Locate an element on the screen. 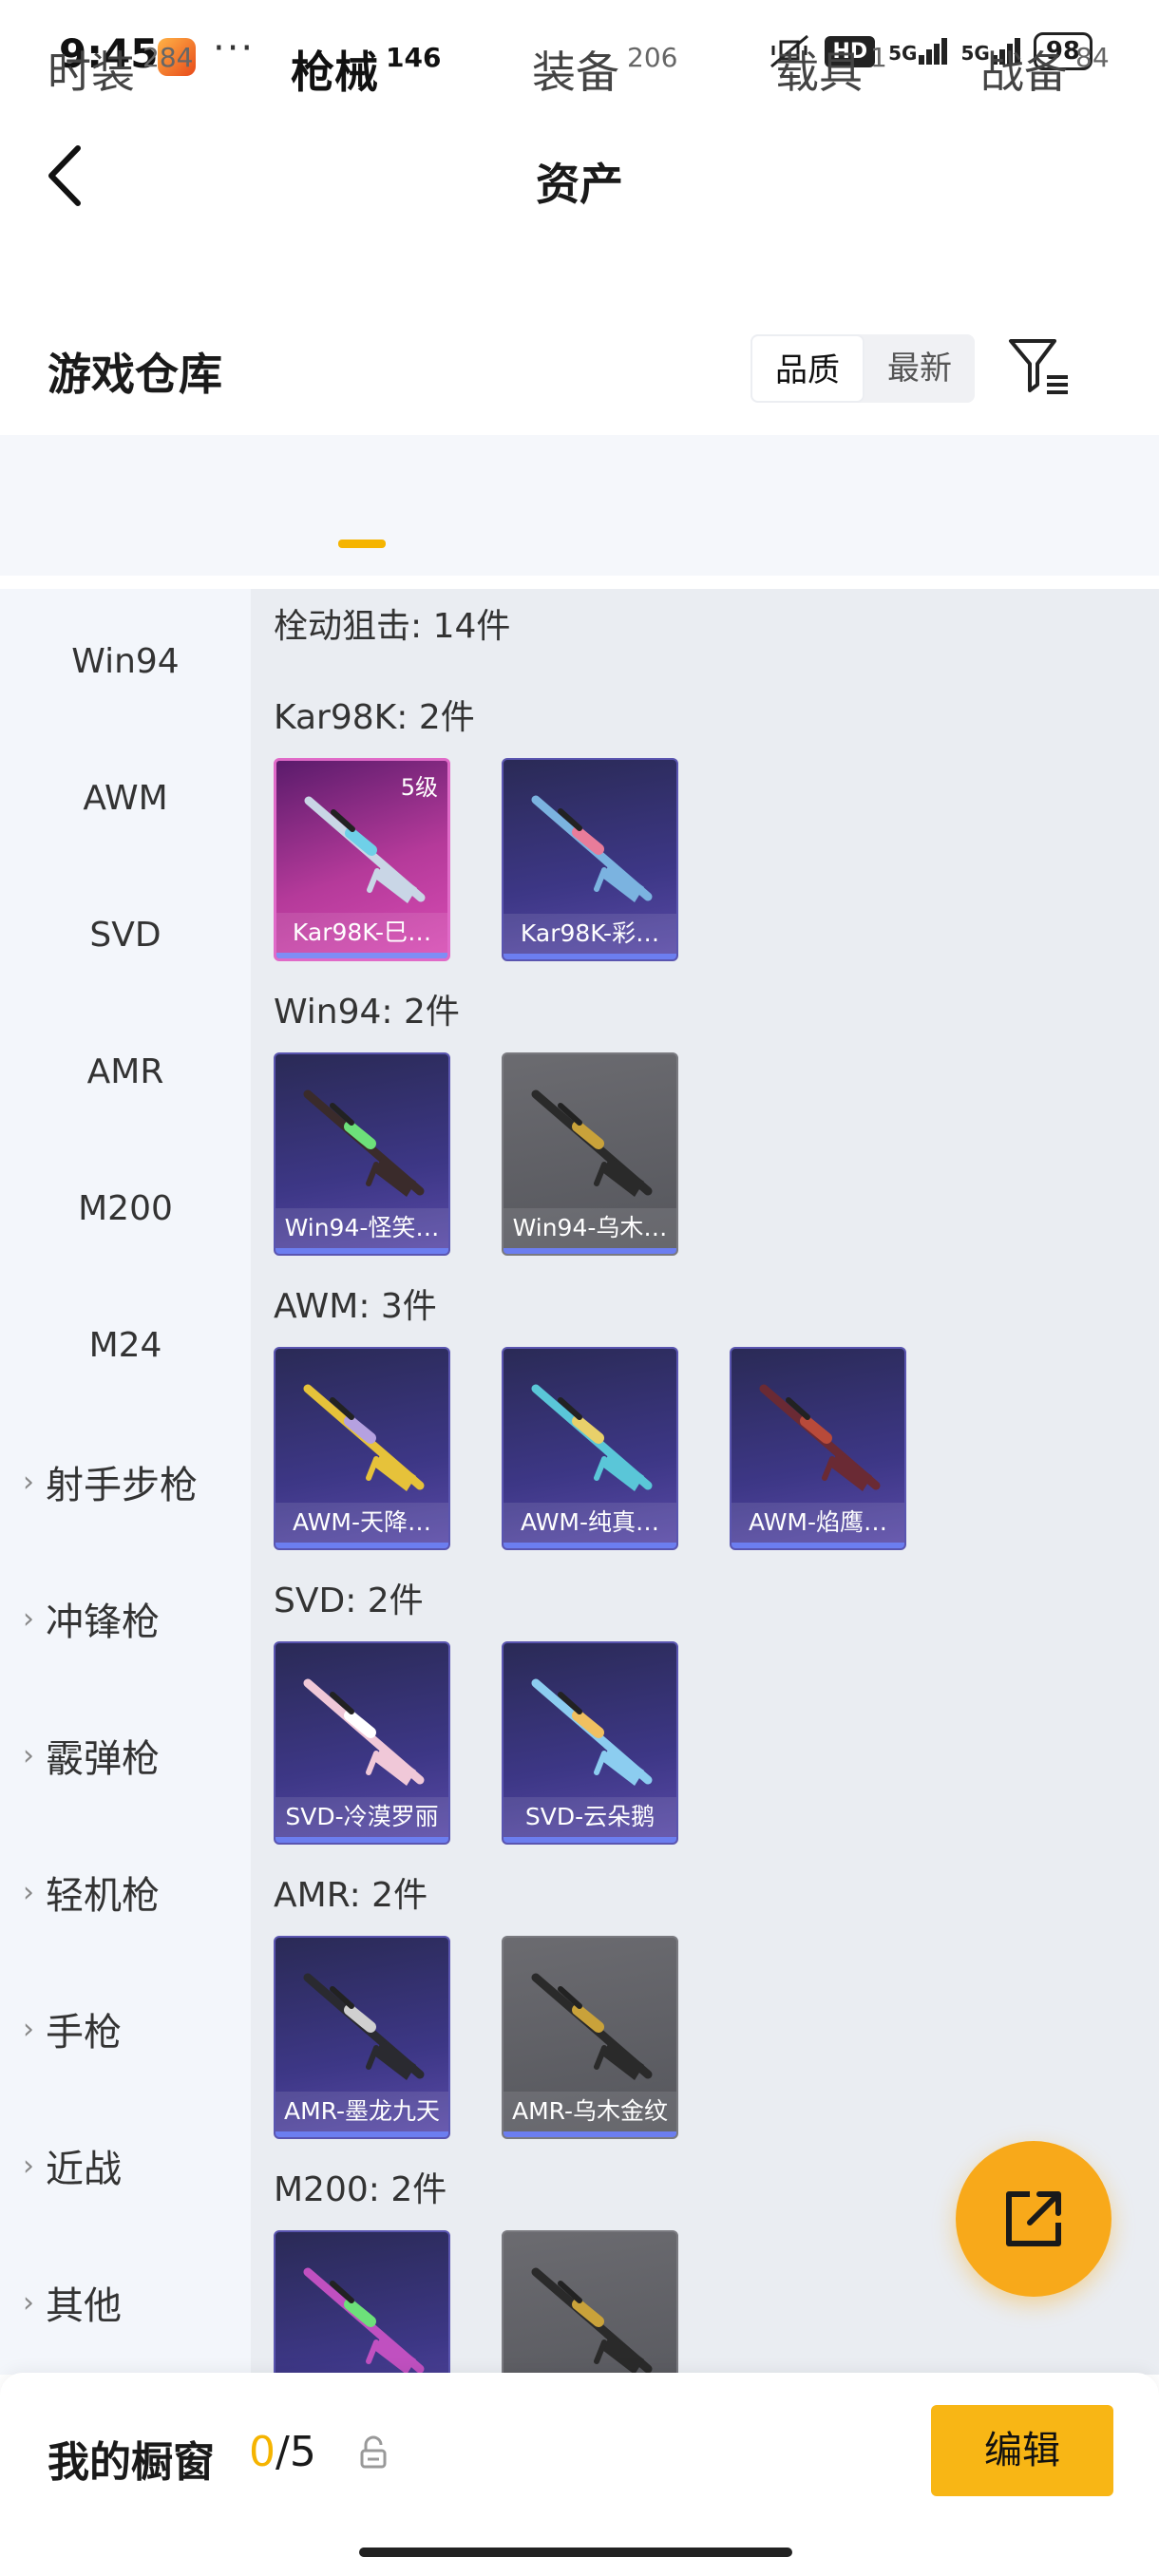  sort-quality-button: 品质 is located at coordinates (807, 368).